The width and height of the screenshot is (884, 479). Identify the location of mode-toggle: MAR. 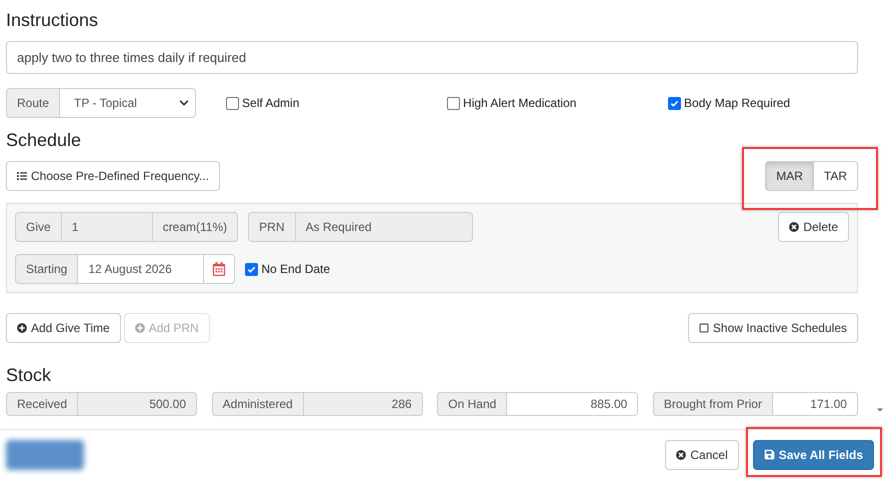
(789, 176).